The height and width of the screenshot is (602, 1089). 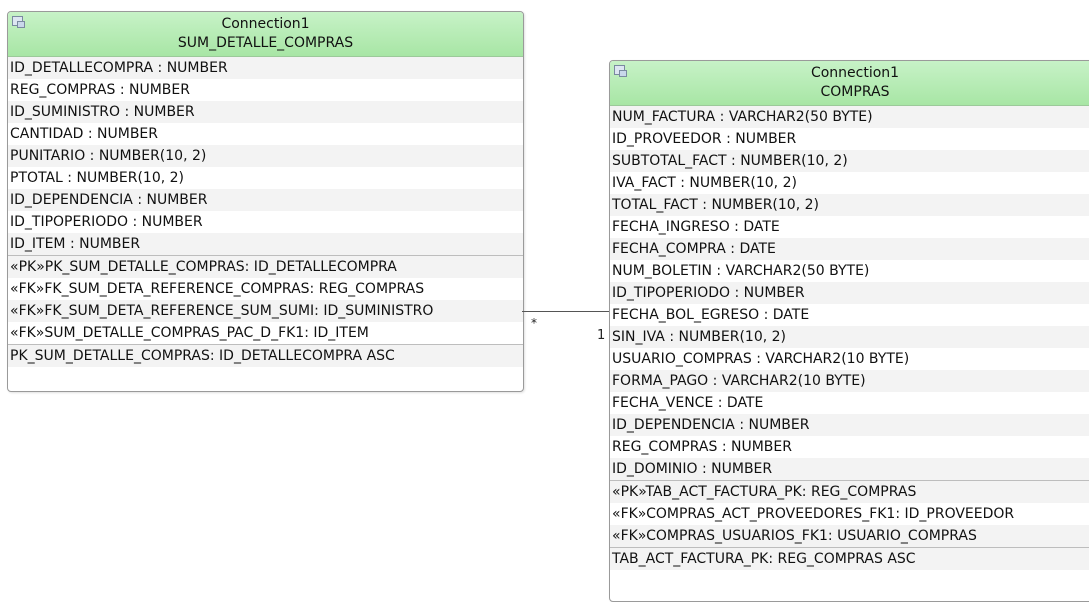 I want to click on table-row: TAB_ACT_FACTURA_PK: REG_COMPRAS ASC, so click(x=849, y=559).